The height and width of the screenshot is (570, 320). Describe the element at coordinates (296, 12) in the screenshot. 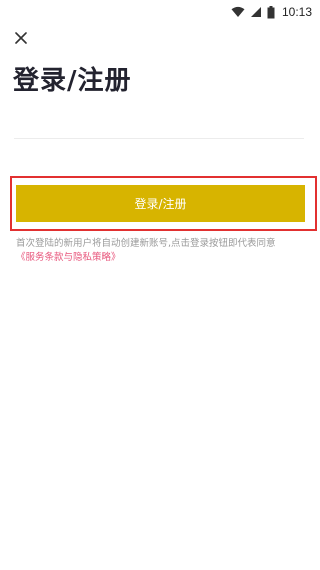

I see `status-time: 10:13` at that location.